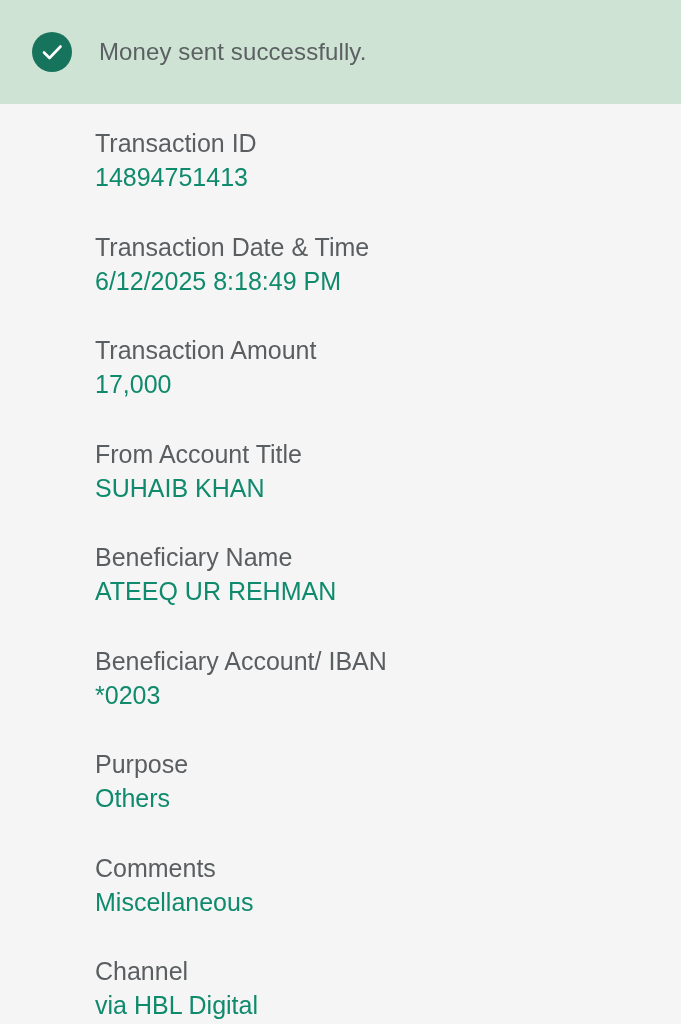  Describe the element at coordinates (175, 902) in the screenshot. I see `field-value: Miscellaneous` at that location.